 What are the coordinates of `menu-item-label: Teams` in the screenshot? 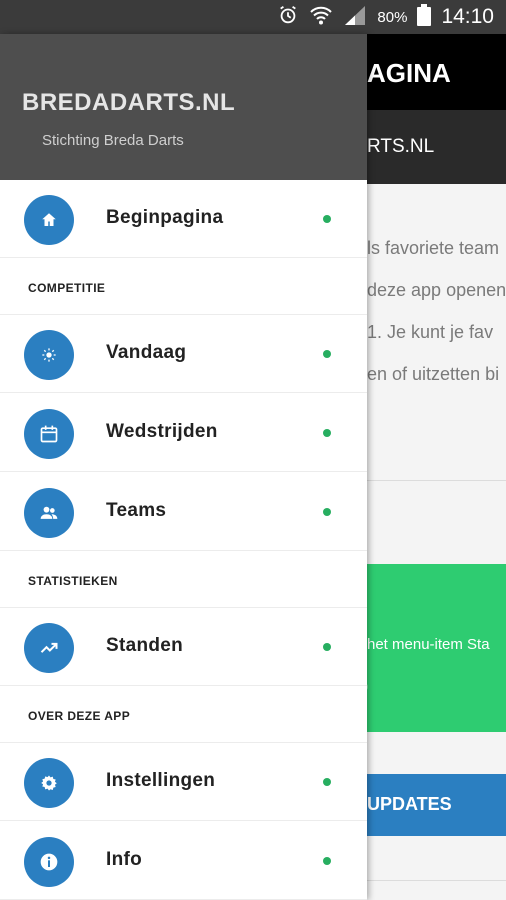 It's located at (136, 510).